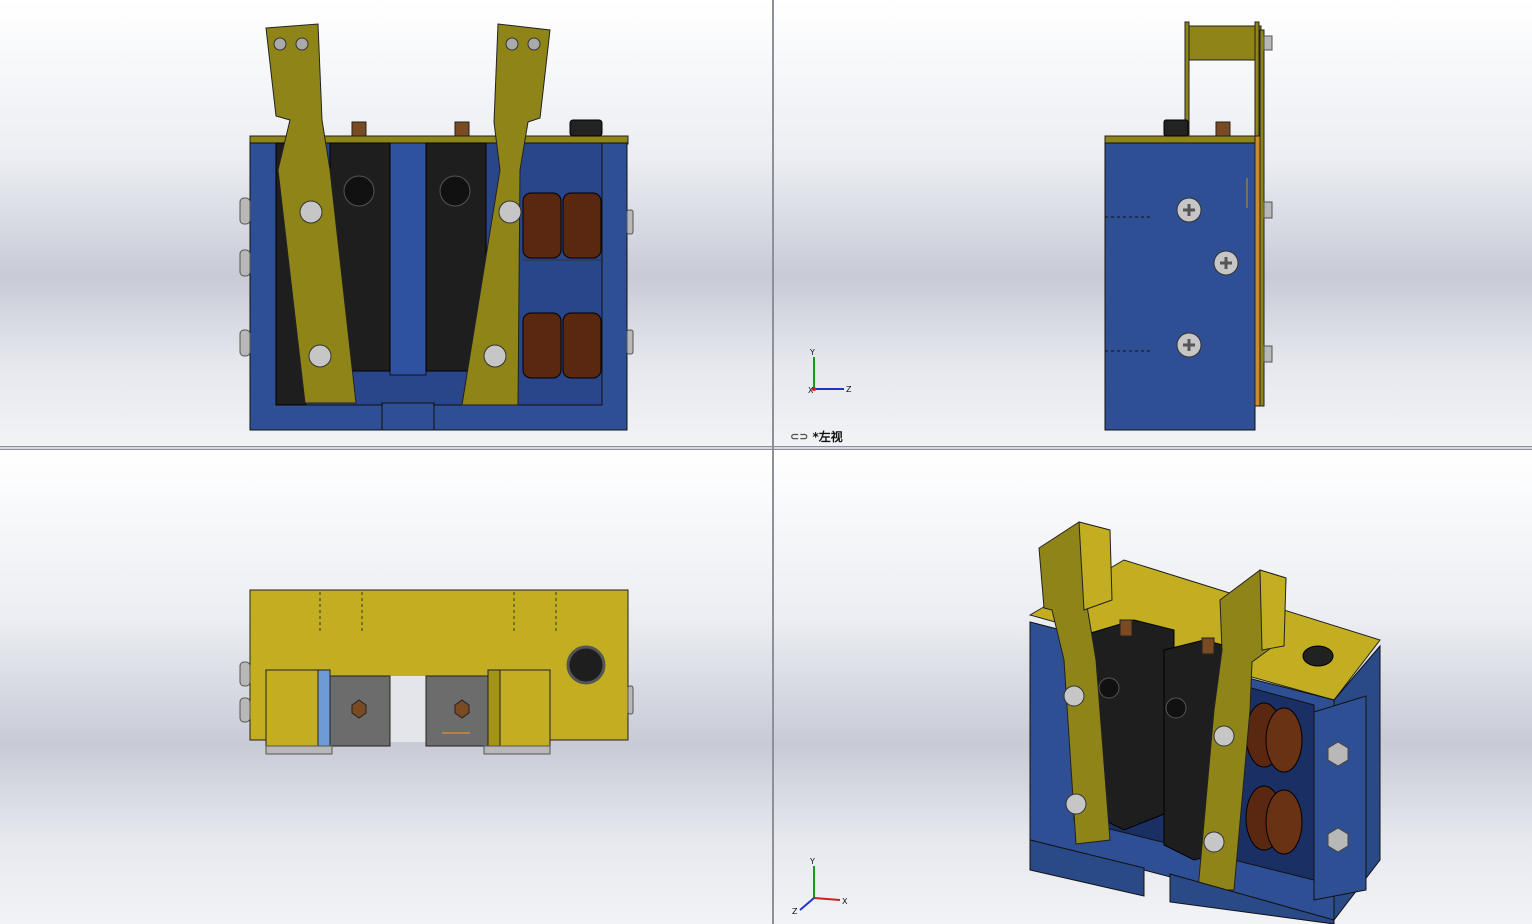  Describe the element at coordinates (773, 462) in the screenshot. I see `viewport-splitter-vertical` at that location.